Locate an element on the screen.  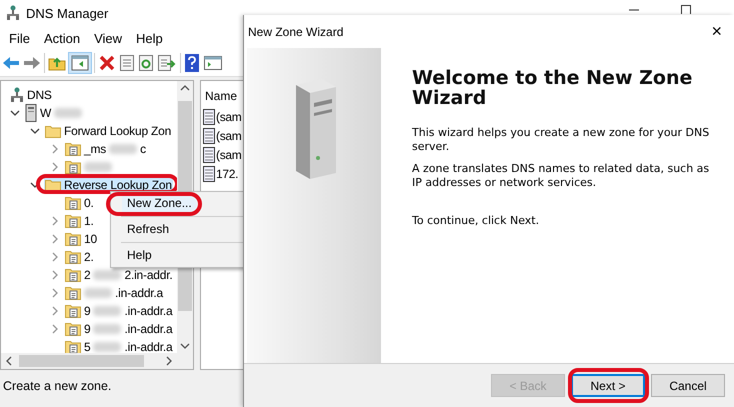
wizard-text: This wizard helps you create a new zone for your DNS server. is located at coordinates (561, 140).